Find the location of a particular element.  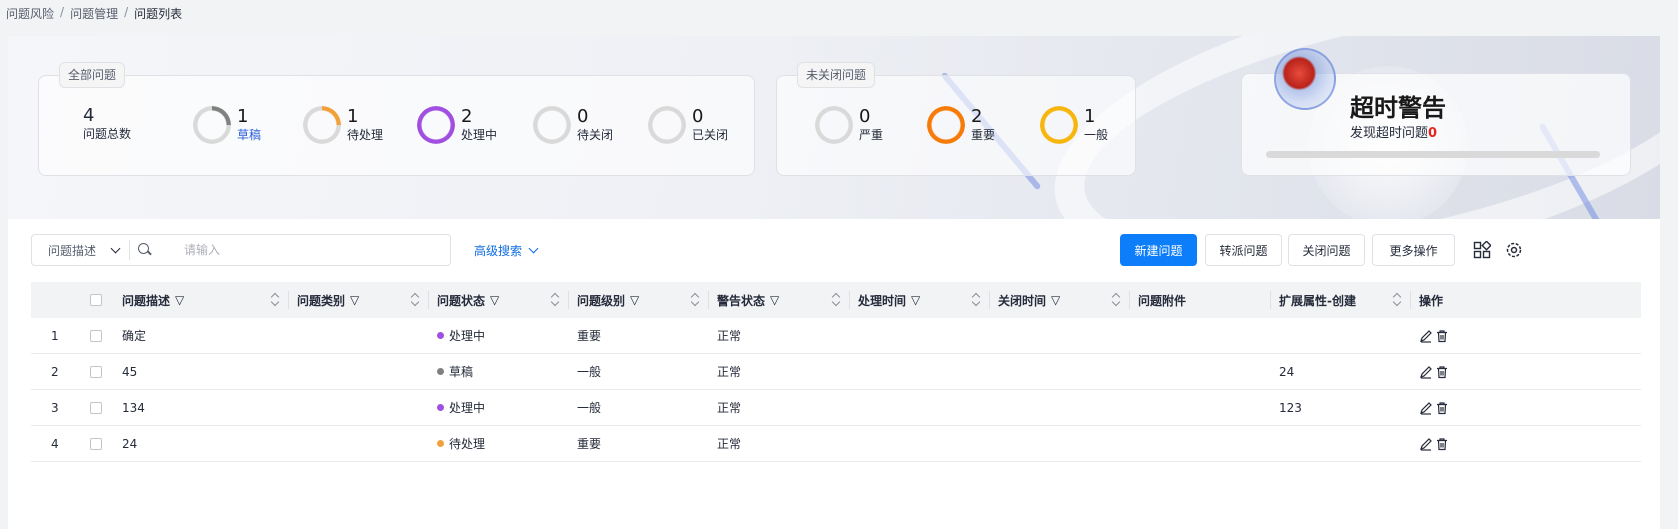

stat-draft: 1 草稿 is located at coordinates (227, 125).